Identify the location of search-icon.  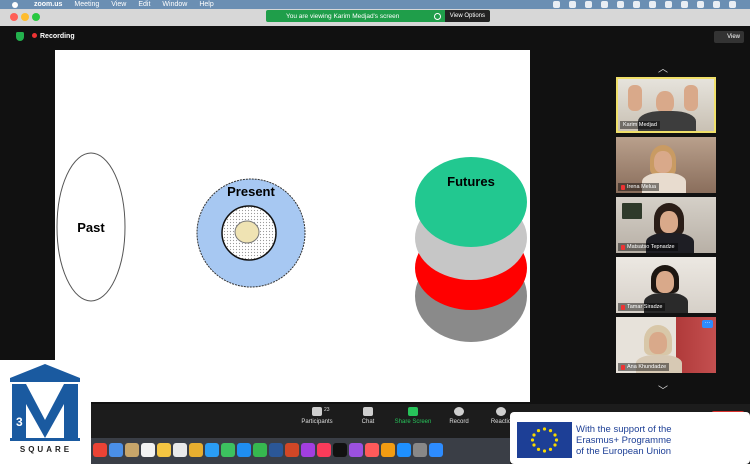
(700, 4).